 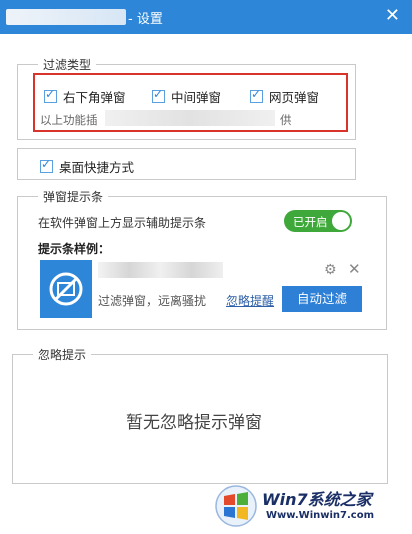 What do you see at coordinates (74, 249) in the screenshot?
I see `tip-sample-label: 提示条样例：` at bounding box center [74, 249].